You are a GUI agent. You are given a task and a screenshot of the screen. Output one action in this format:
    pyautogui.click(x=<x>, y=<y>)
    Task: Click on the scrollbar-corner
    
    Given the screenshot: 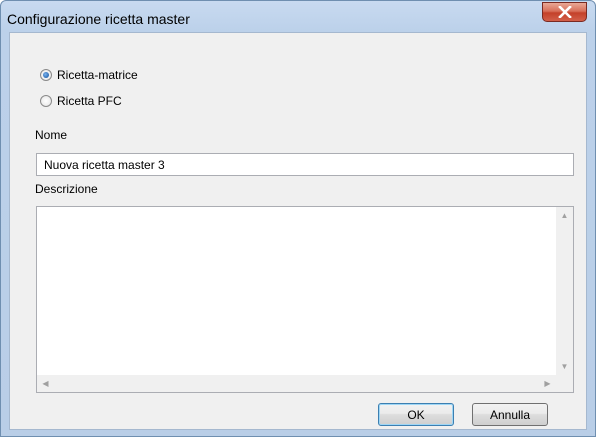 What is the action you would take?
    pyautogui.click(x=564, y=383)
    